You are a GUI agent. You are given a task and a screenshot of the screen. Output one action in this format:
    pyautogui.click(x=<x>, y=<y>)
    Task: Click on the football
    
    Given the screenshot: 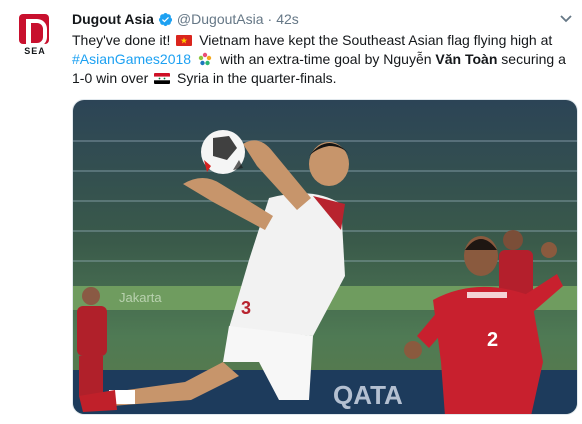 What is the action you would take?
    pyautogui.click(x=223, y=152)
    